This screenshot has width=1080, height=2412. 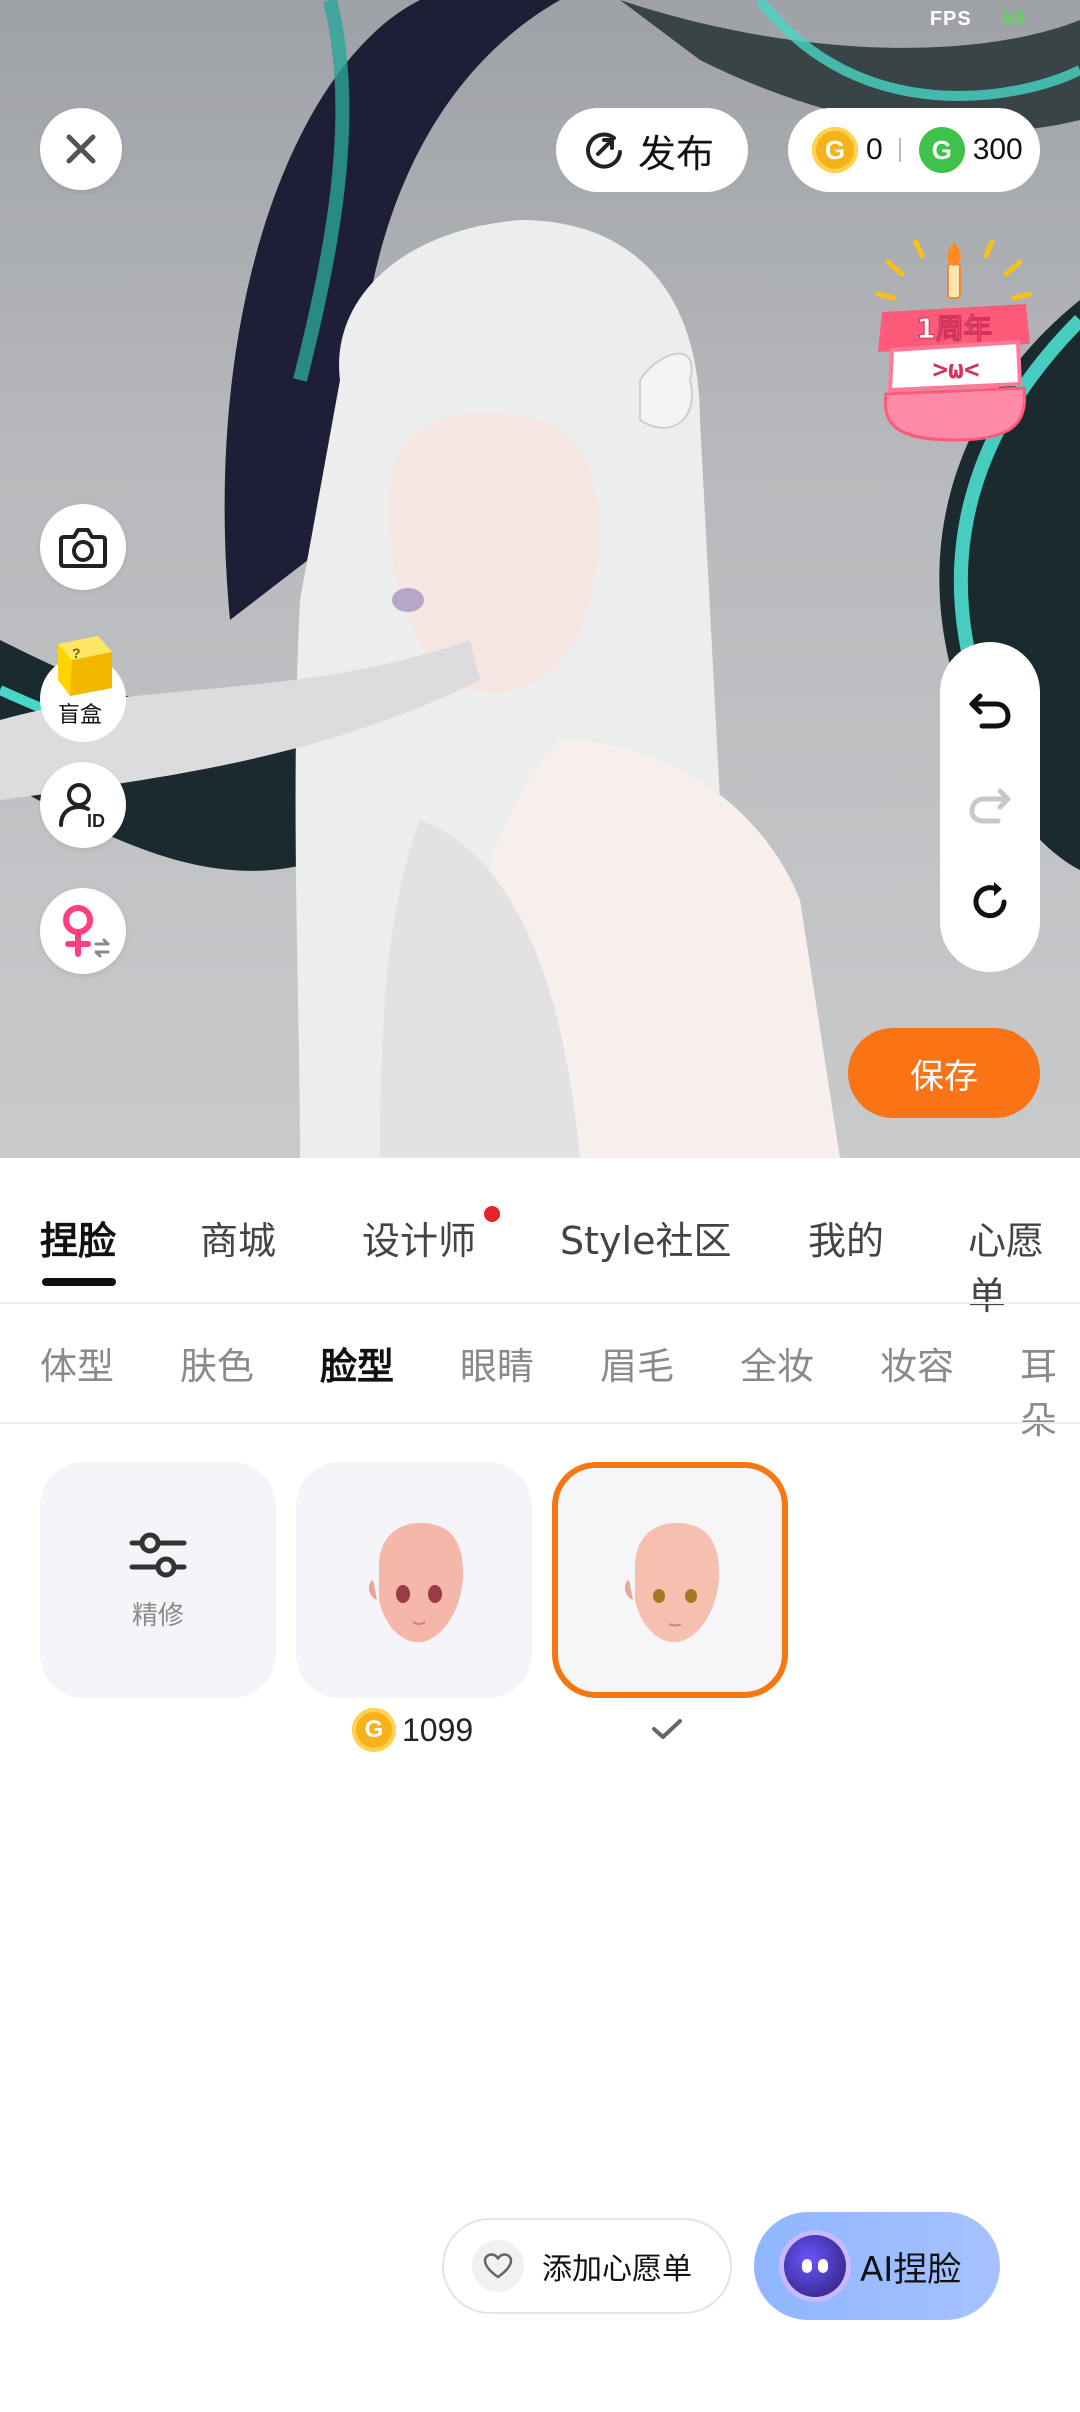 What do you see at coordinates (917, 1363) in the screenshot?
I see `subtab-makeup: 妆容` at bounding box center [917, 1363].